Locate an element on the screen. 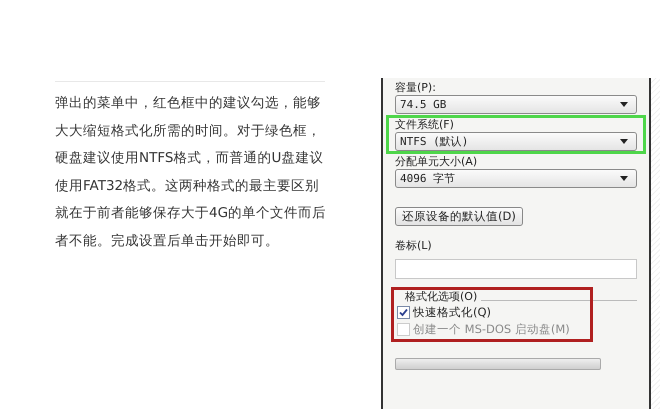 The width and height of the screenshot is (660, 409). input-field is located at coordinates (516, 269).